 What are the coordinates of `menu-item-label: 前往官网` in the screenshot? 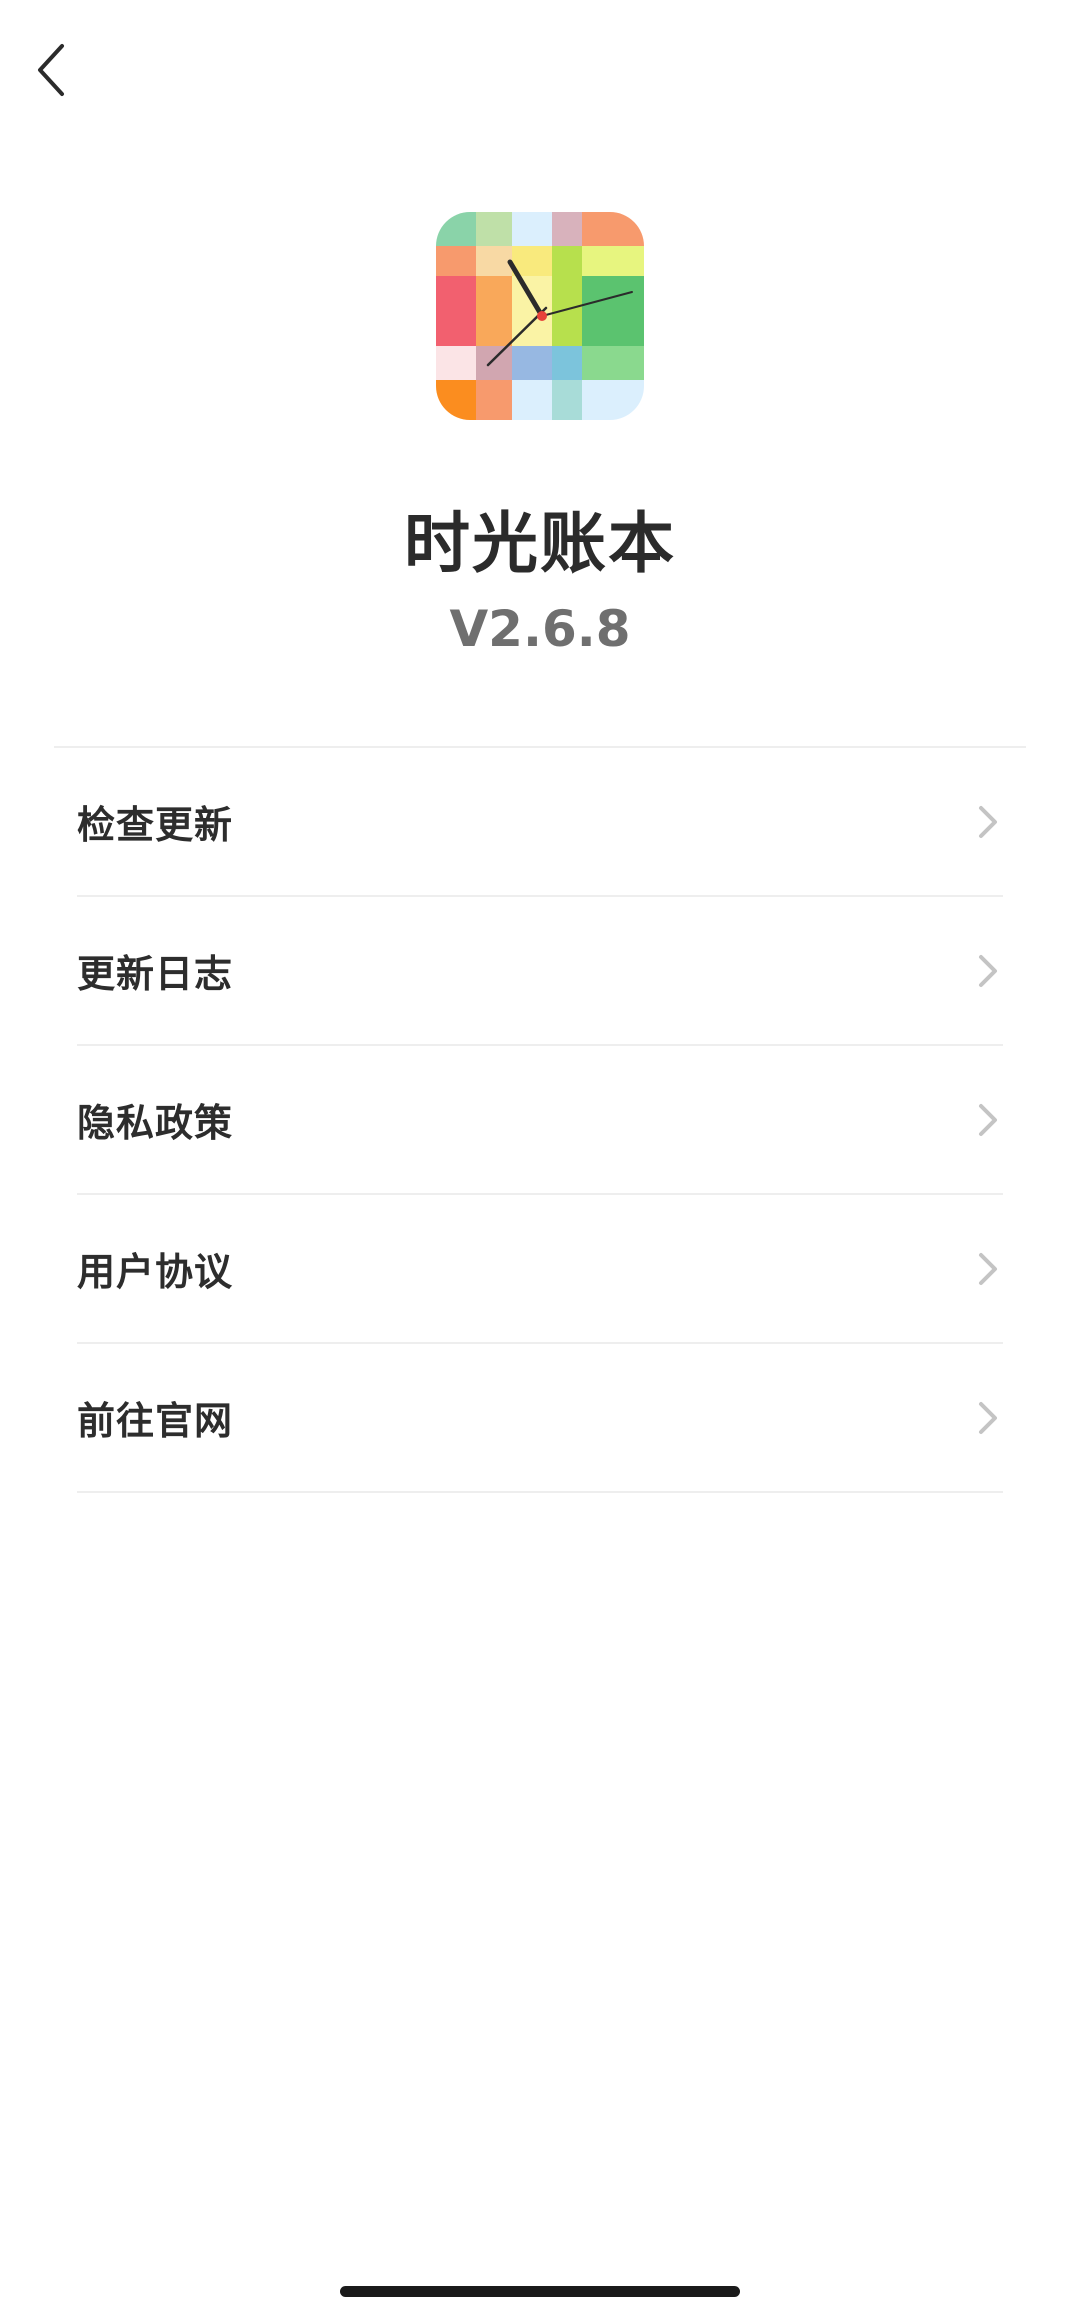 It's located at (155, 1421).